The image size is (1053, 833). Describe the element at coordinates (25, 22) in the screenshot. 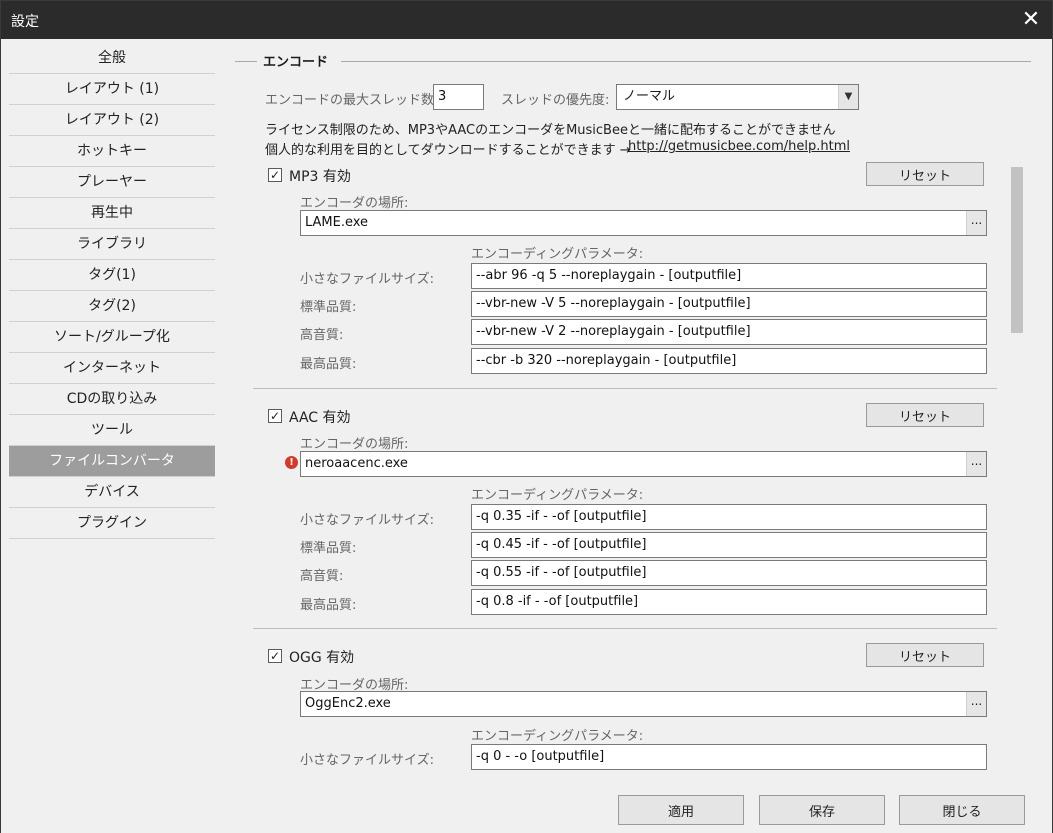

I see `window-title: 設定` at that location.